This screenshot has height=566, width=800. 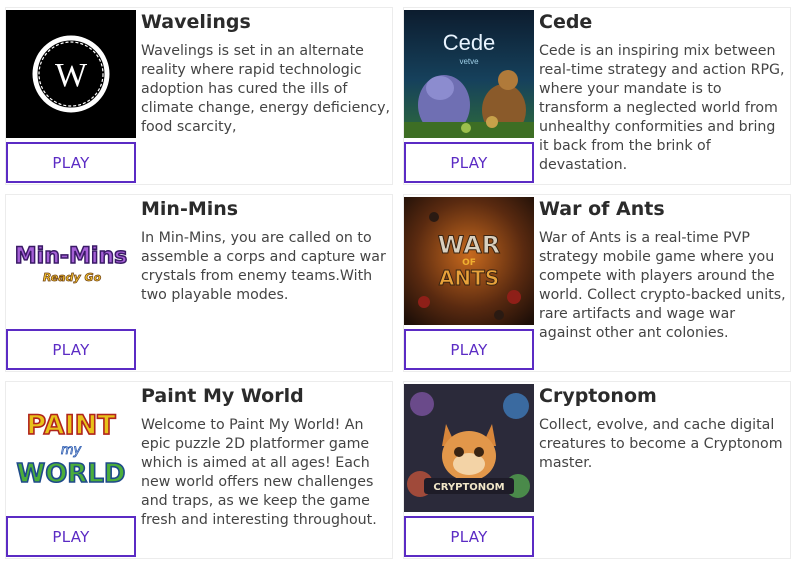 I want to click on game-thumbnail: CRYPTONOM, so click(x=469, y=448).